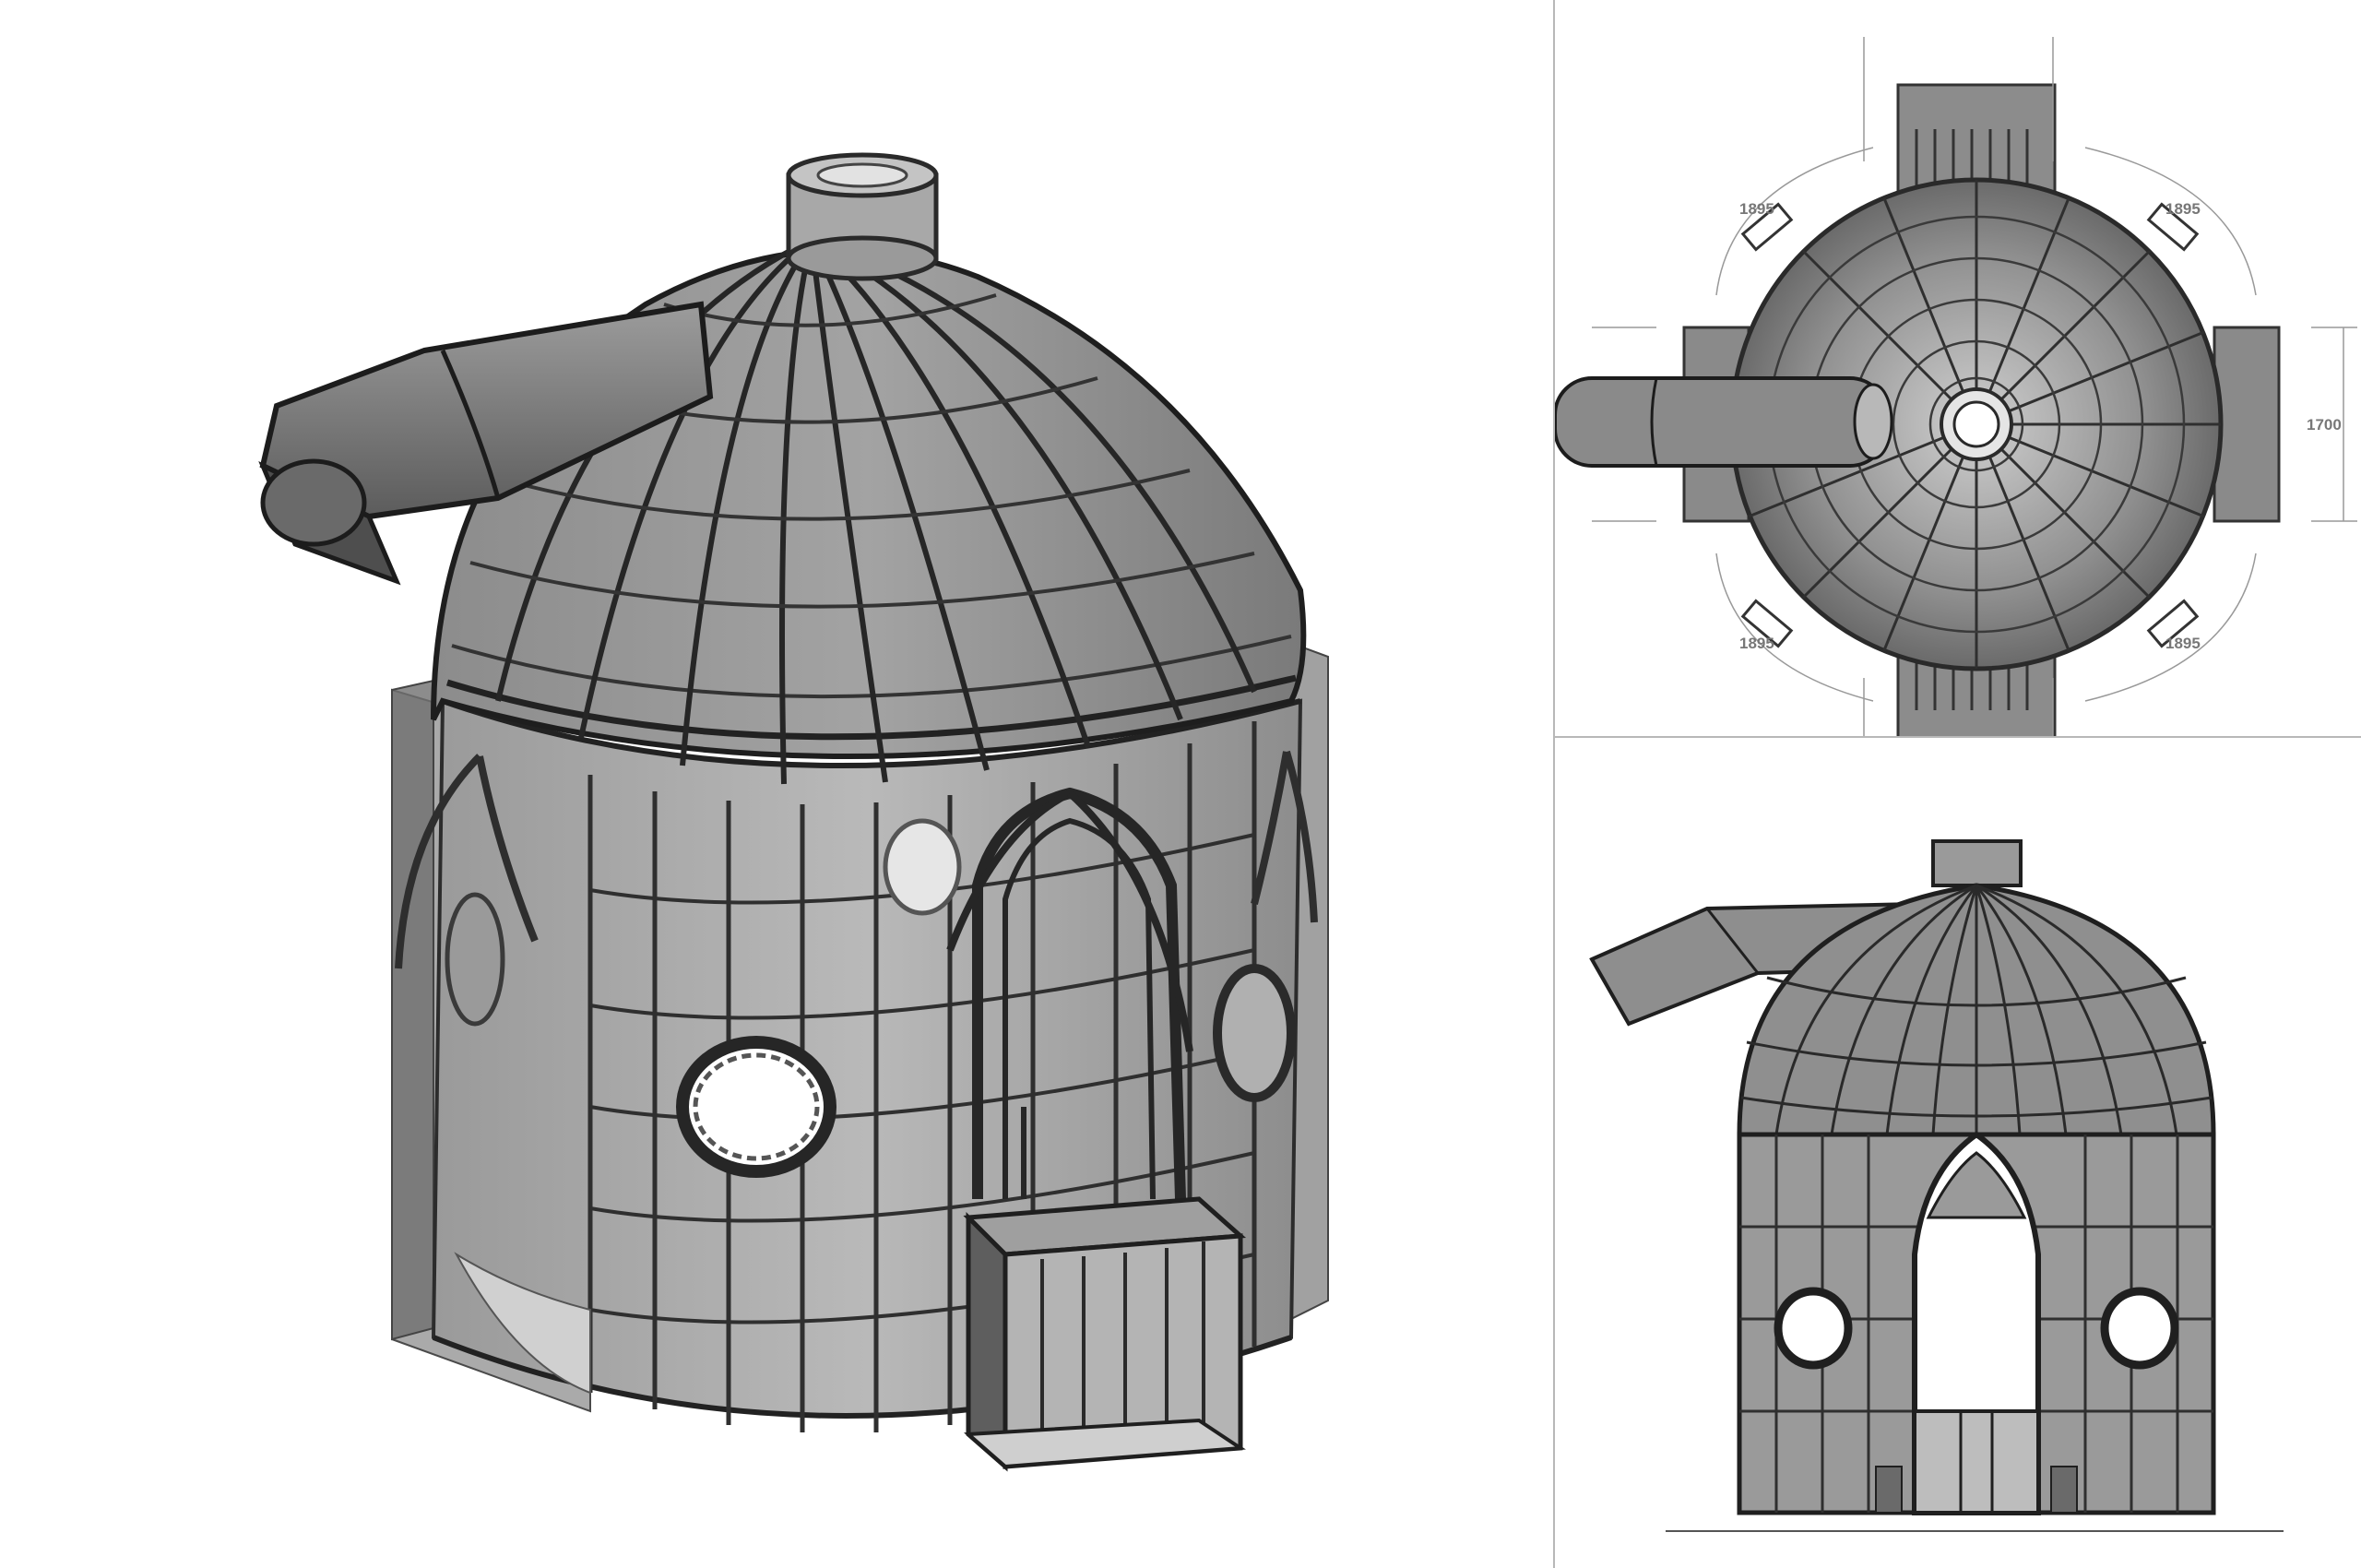 The height and width of the screenshot is (1568, 2361). What do you see at coordinates (1977, 863) in the screenshot?
I see `elevation-chimney` at bounding box center [1977, 863].